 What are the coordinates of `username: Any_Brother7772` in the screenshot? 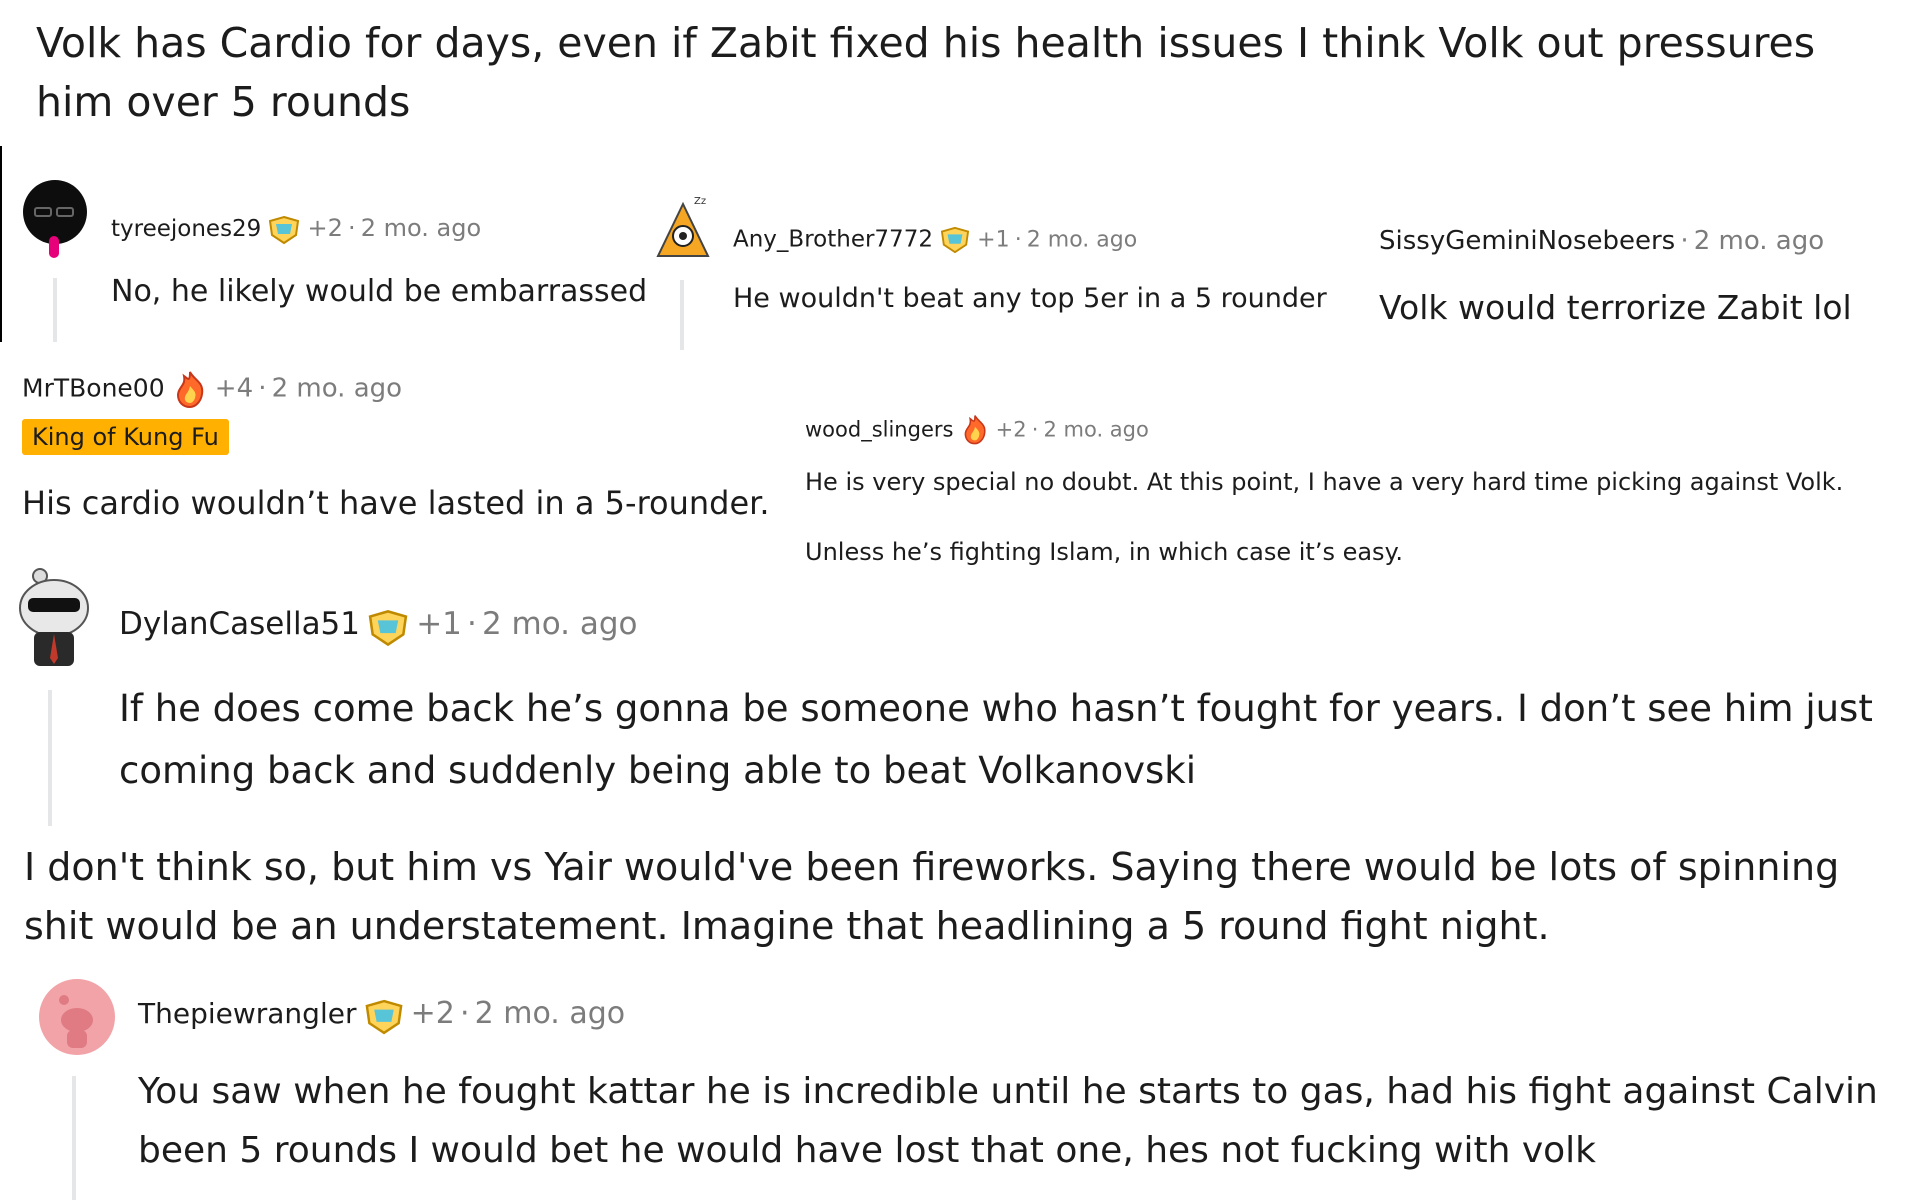 It's located at (833, 240).